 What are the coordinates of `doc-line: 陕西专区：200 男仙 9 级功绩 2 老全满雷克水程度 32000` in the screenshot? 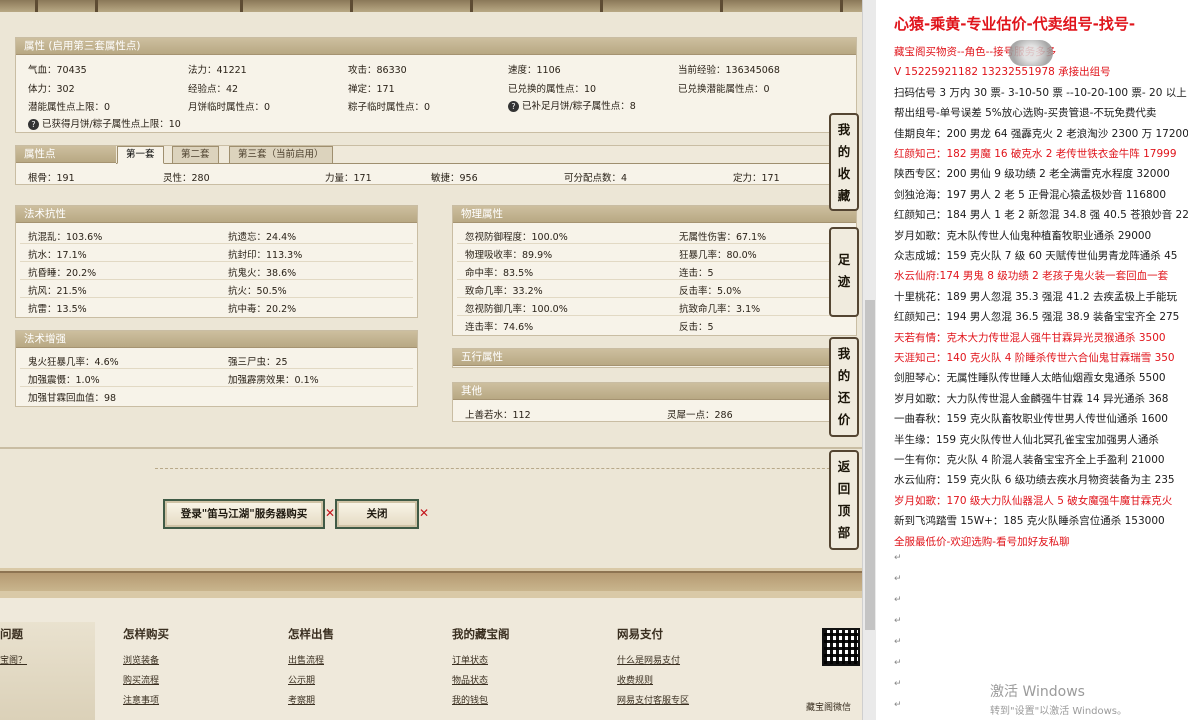 It's located at (1032, 174).